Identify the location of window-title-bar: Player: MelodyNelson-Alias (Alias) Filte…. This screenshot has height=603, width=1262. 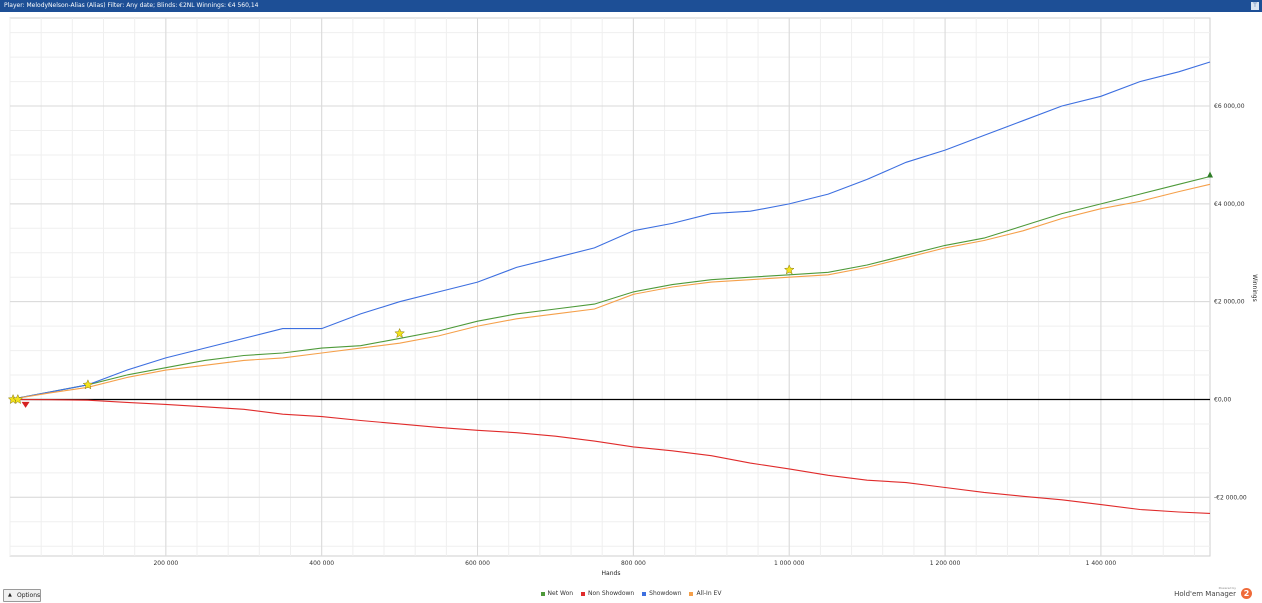
(631, 6).